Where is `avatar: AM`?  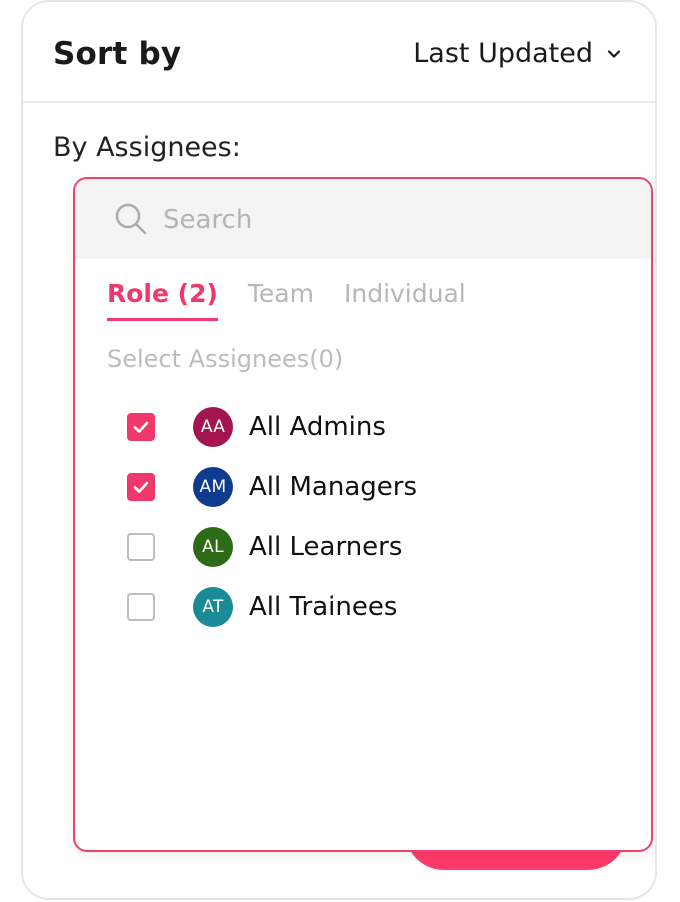 avatar: AM is located at coordinates (213, 487).